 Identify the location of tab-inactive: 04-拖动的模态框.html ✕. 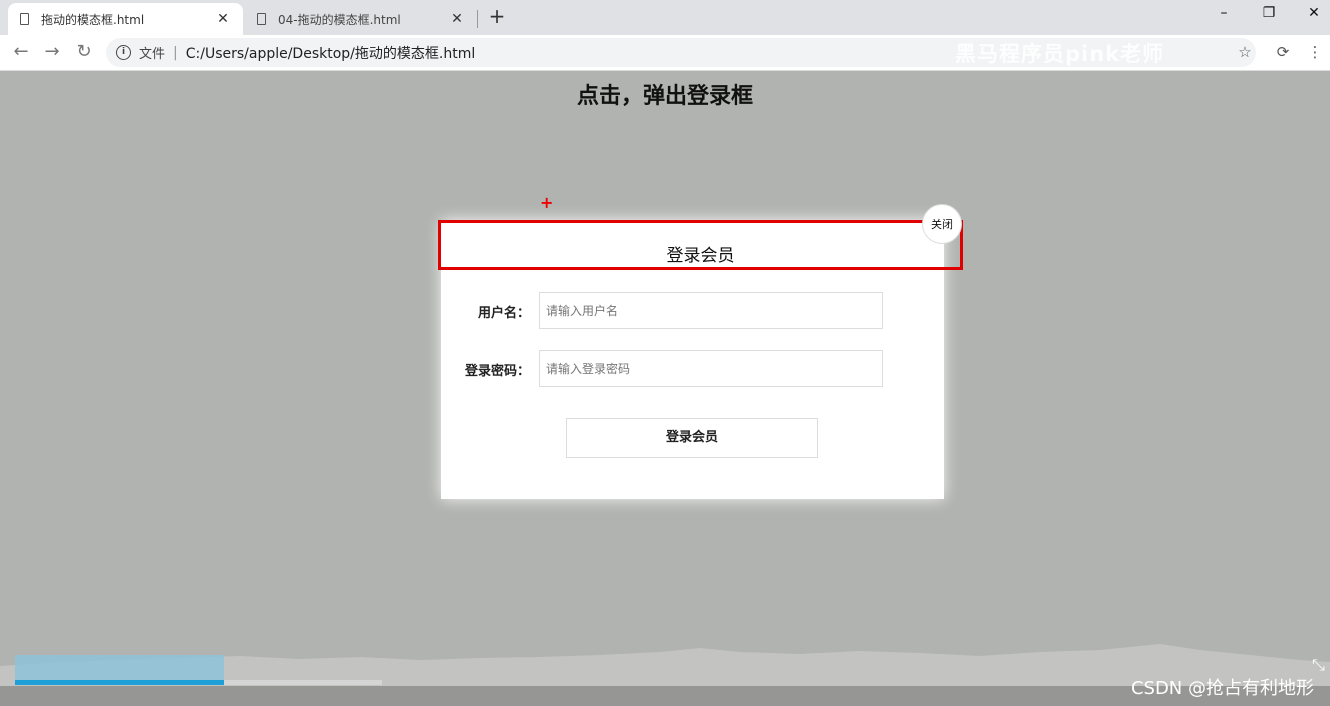
(361, 19).